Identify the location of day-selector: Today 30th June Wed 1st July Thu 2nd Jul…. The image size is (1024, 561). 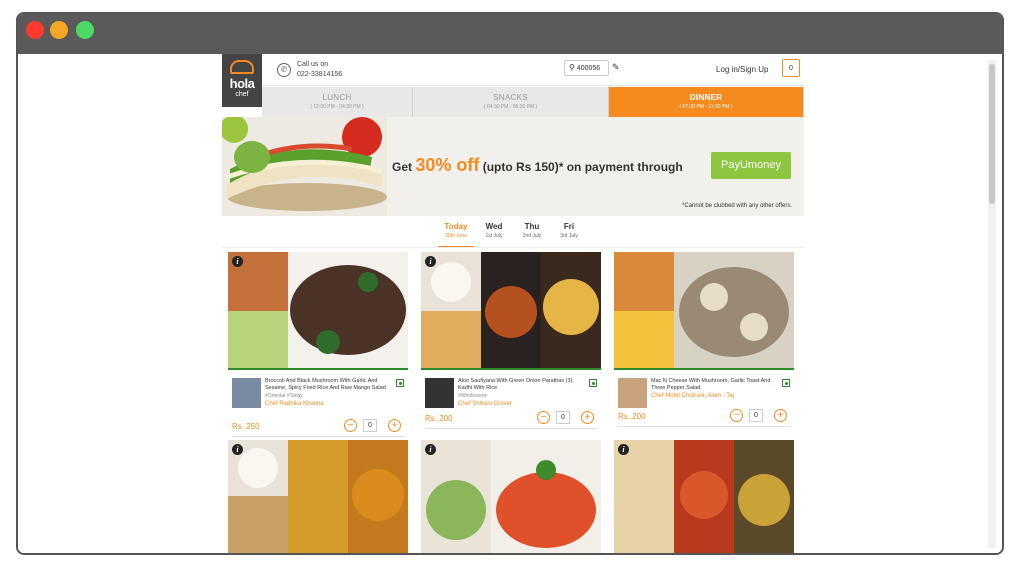
(518, 235).